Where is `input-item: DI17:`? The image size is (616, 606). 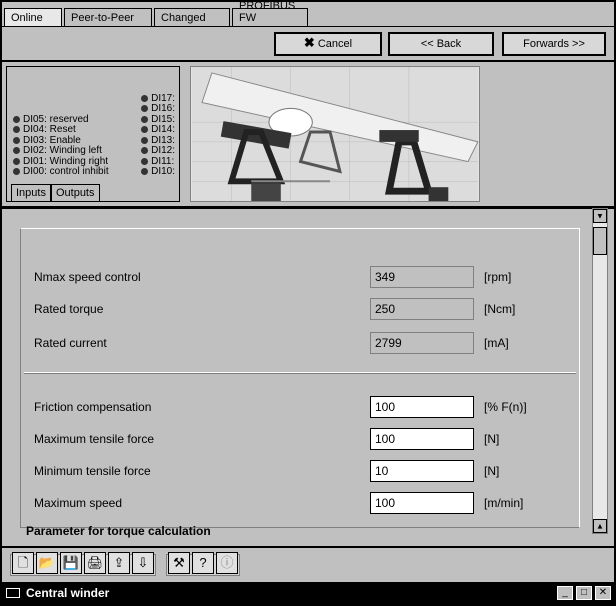 input-item: DI17: is located at coordinates (158, 98).